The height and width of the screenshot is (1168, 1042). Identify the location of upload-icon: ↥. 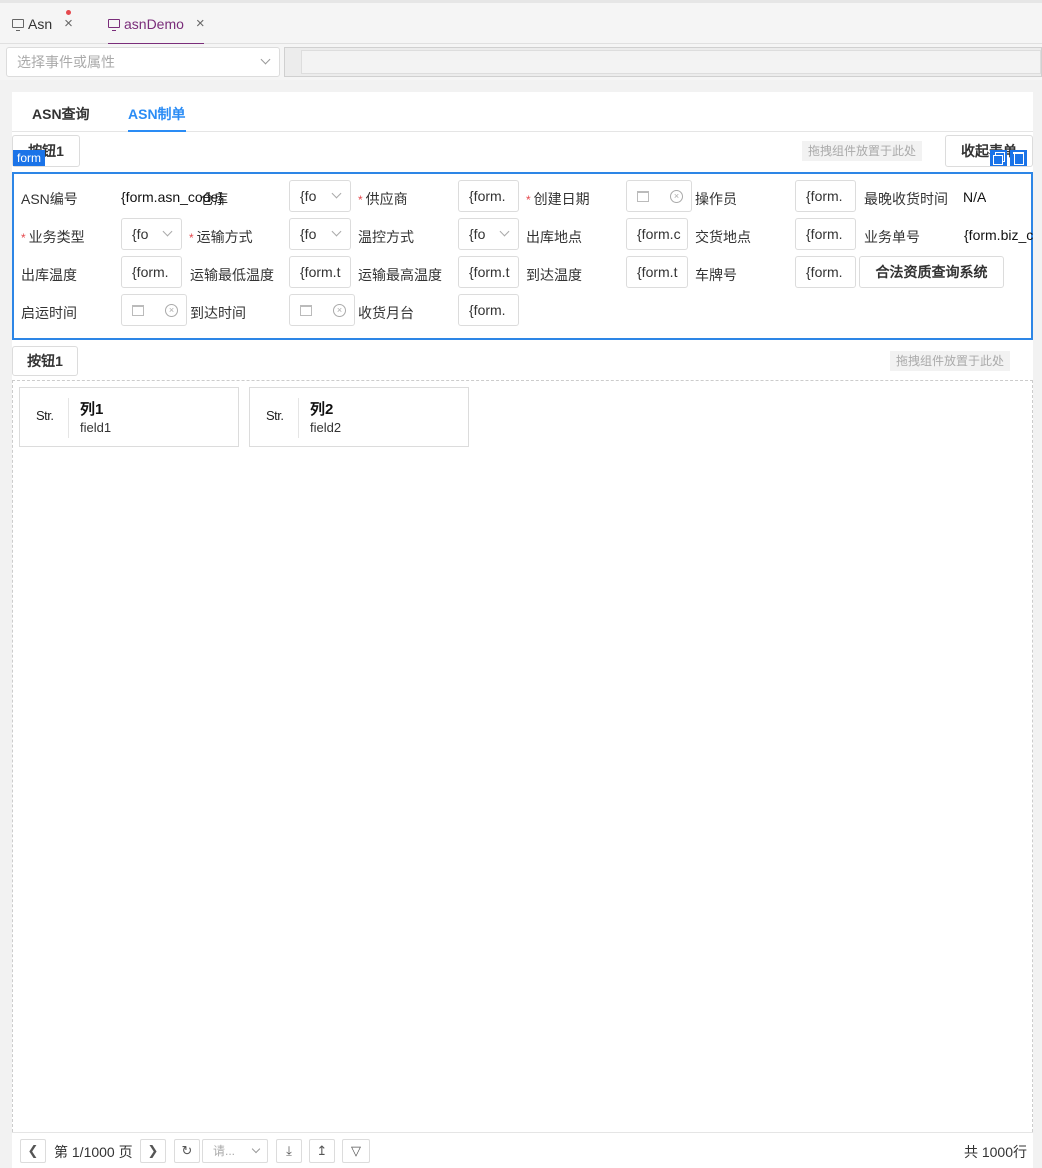
(322, 1150).